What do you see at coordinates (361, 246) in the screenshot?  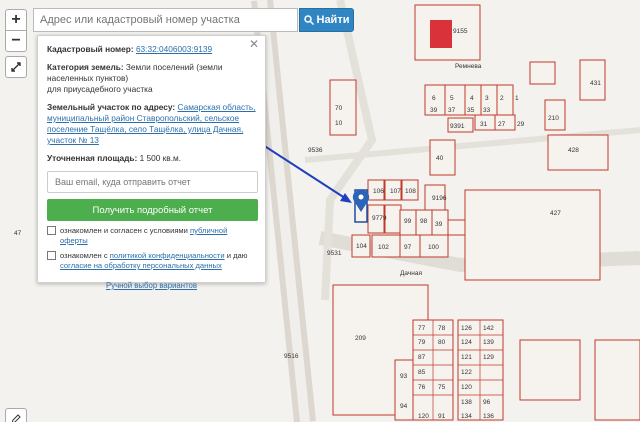 I see `svg-text: 104` at bounding box center [361, 246].